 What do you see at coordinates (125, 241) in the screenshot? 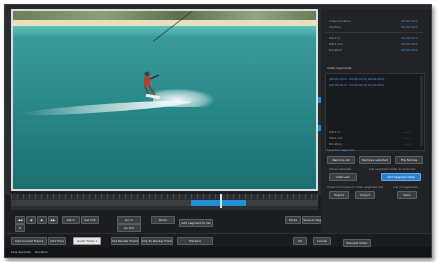
I see `set-render-frame-button: Set Render Frame` at bounding box center [125, 241].